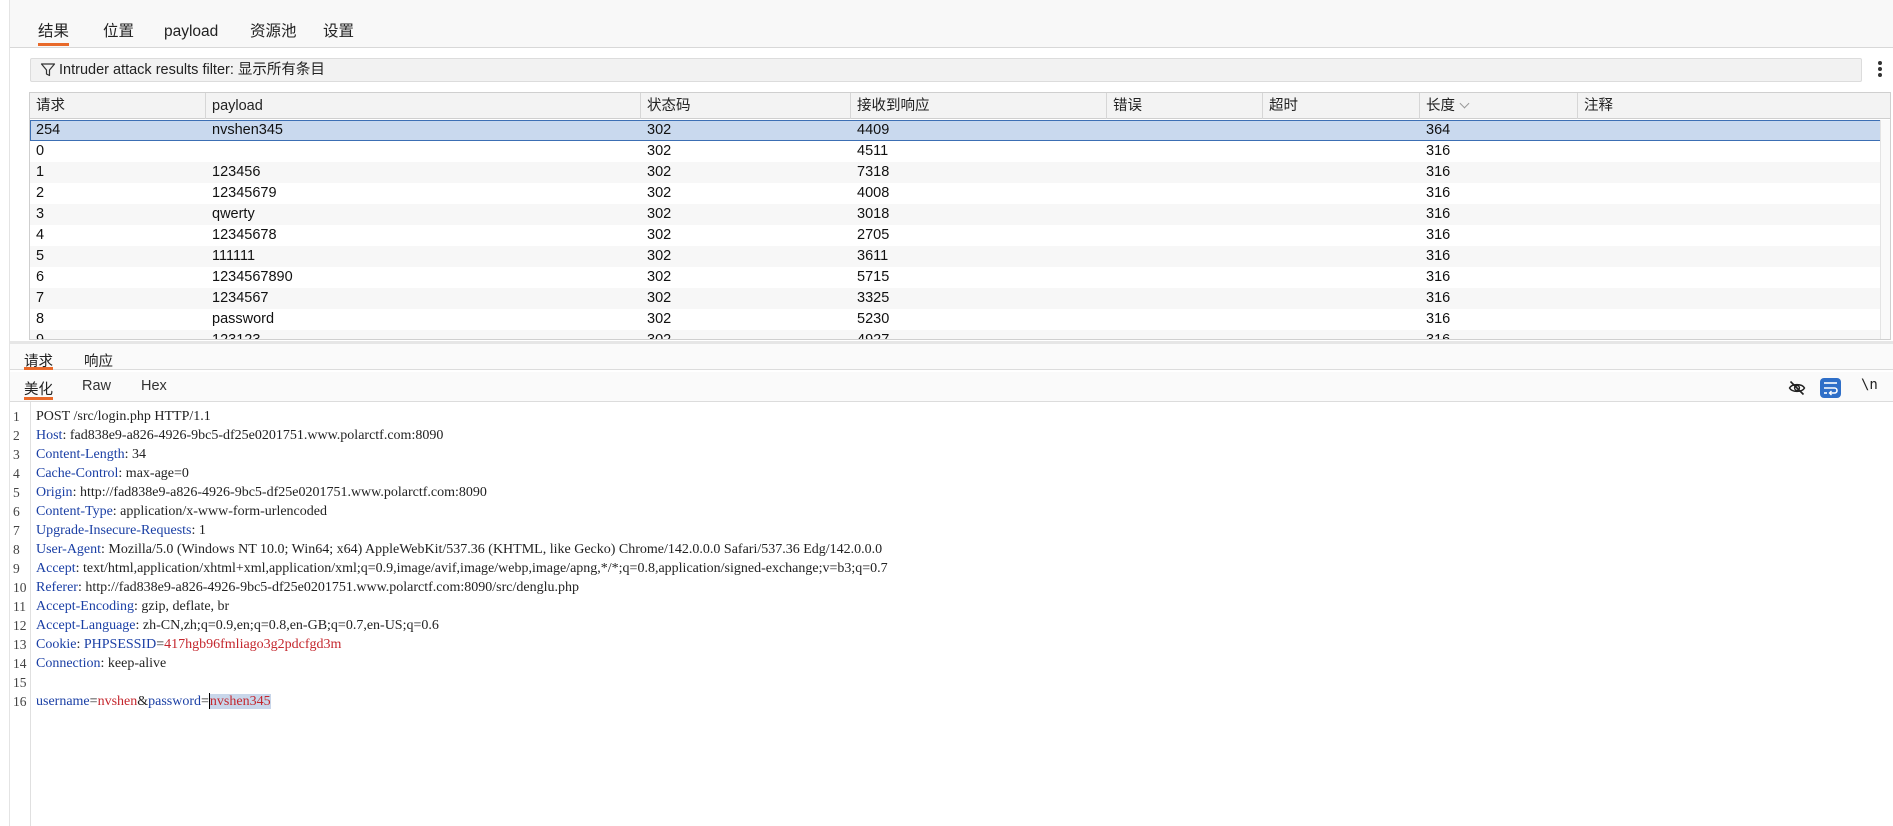  I want to click on code-key: Accept-Encoding, so click(85, 606).